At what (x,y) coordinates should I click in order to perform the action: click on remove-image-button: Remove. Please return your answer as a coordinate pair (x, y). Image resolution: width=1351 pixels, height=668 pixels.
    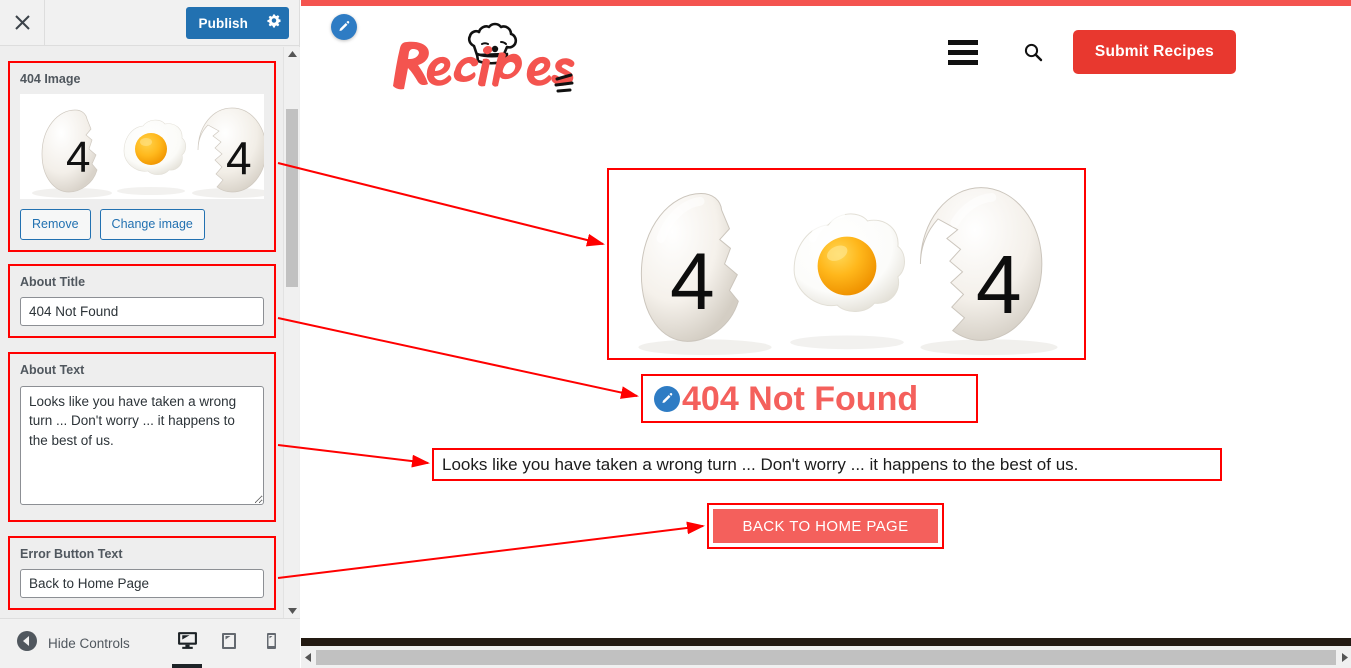
    Looking at the image, I should click on (55, 224).